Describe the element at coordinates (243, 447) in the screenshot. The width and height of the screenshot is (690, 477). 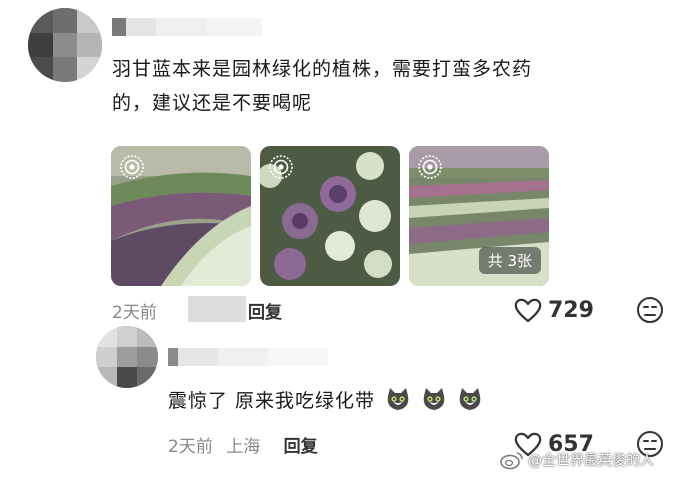
I see `comment-location: 上海` at that location.